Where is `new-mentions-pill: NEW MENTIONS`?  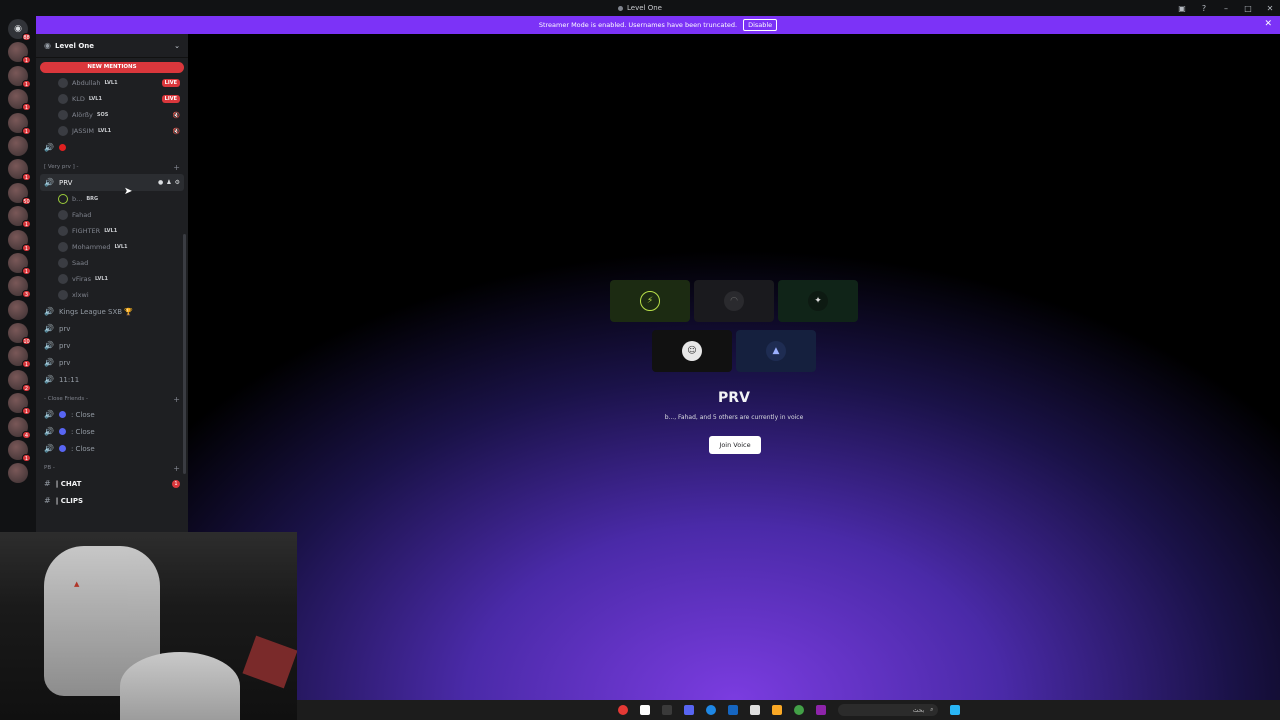 new-mentions-pill: NEW MENTIONS is located at coordinates (112, 67).